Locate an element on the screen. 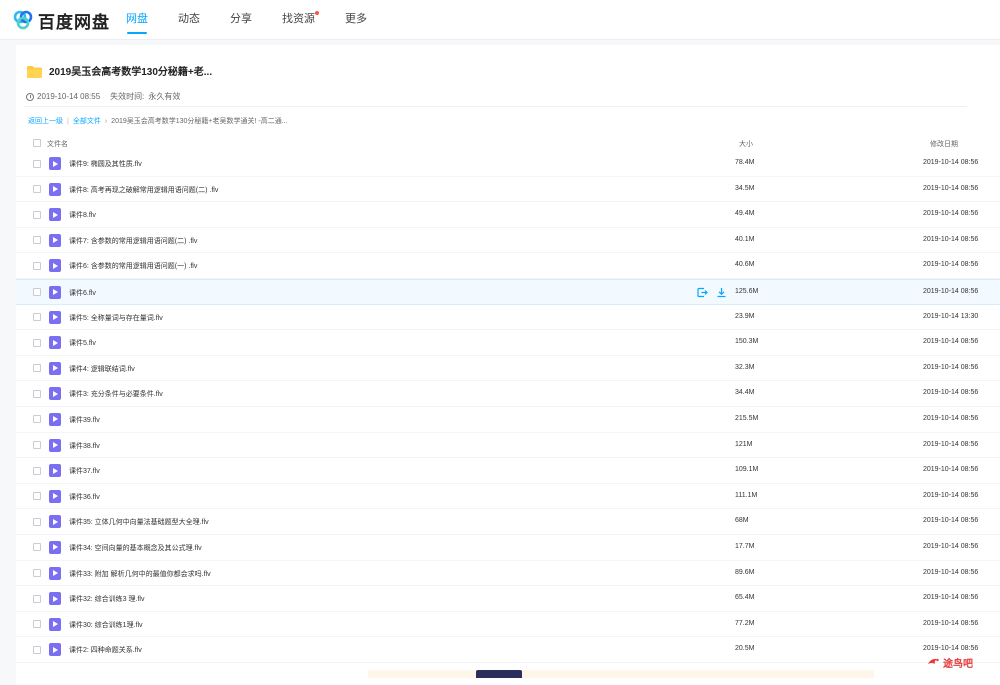  nav-item-share: 分享 is located at coordinates (241, 20).